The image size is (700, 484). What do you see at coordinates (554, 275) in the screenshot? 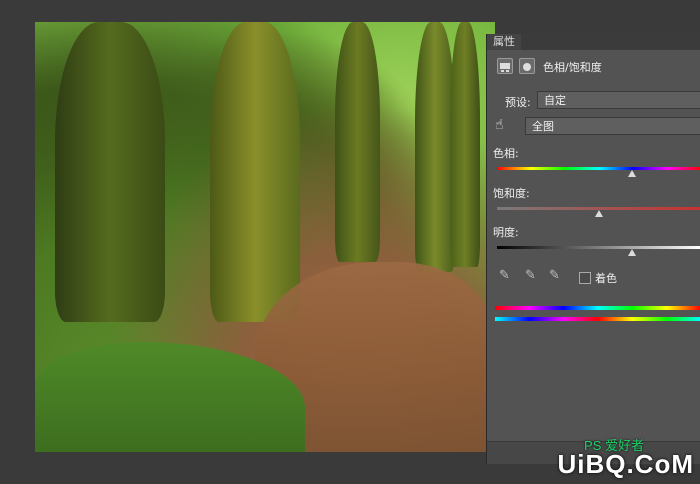
I see `eyedropper-subtract-icon: ✎` at bounding box center [554, 275].